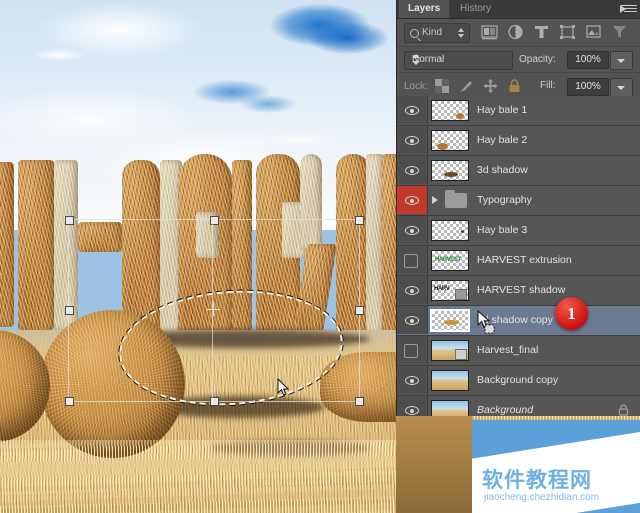 The image size is (640, 513). Describe the element at coordinates (524, 260) in the screenshot. I see `layer-name: HARVEST extrusion` at that location.